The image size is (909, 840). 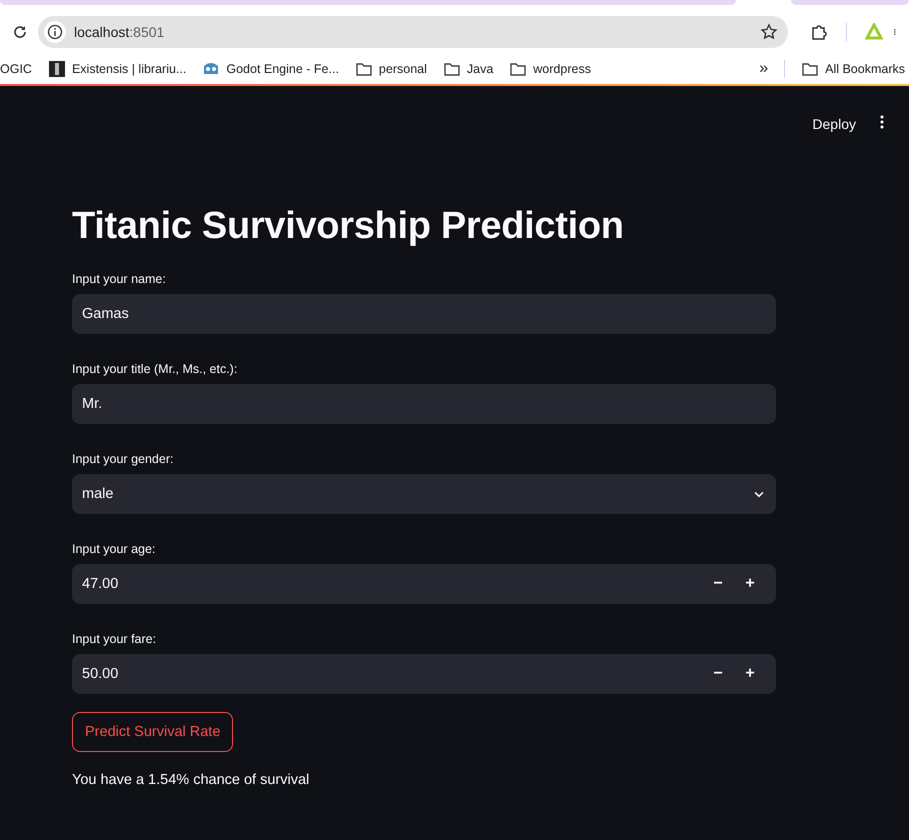 What do you see at coordinates (468, 69) in the screenshot?
I see `bookmark-link: Java` at bounding box center [468, 69].